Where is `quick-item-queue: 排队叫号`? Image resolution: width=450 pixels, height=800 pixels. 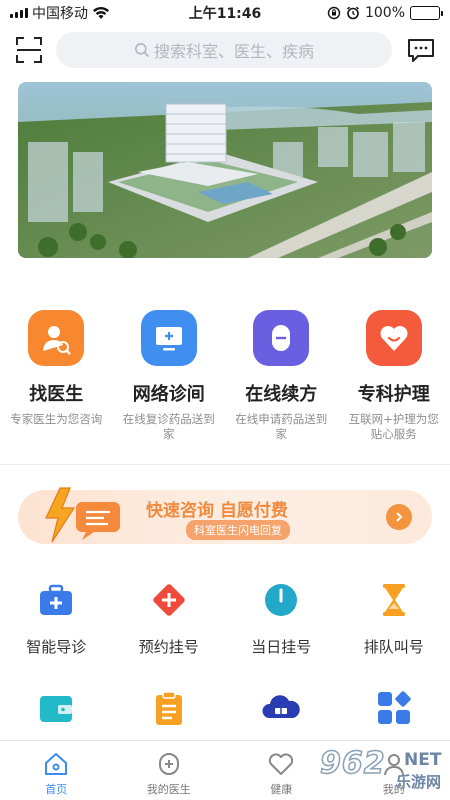 quick-item-queue: 排队叫号 is located at coordinates (394, 618).